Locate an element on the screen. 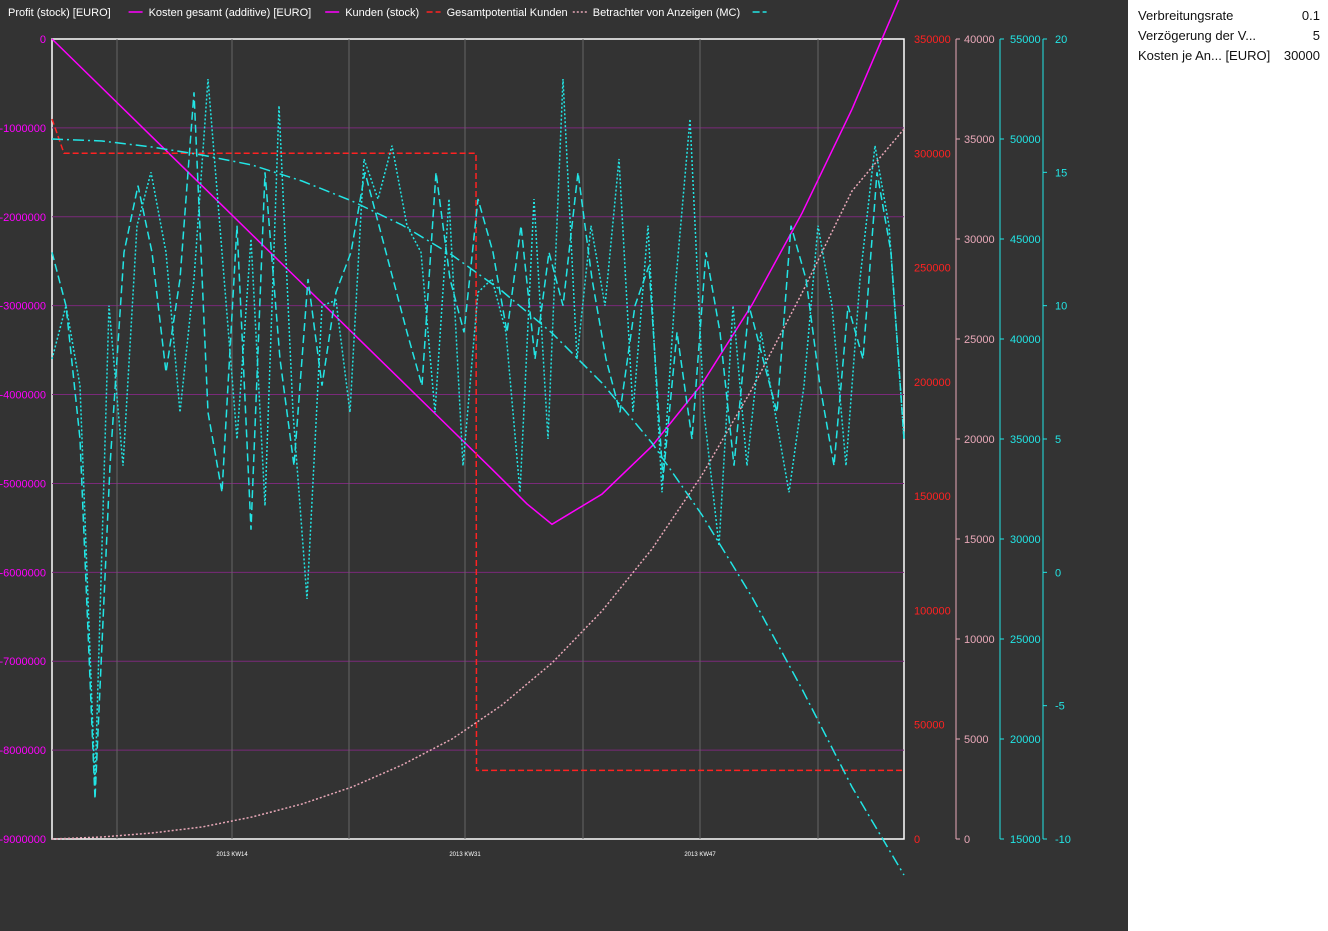 This screenshot has height=931, width=1328. y-tick-label: 10000 is located at coordinates (979, 640).